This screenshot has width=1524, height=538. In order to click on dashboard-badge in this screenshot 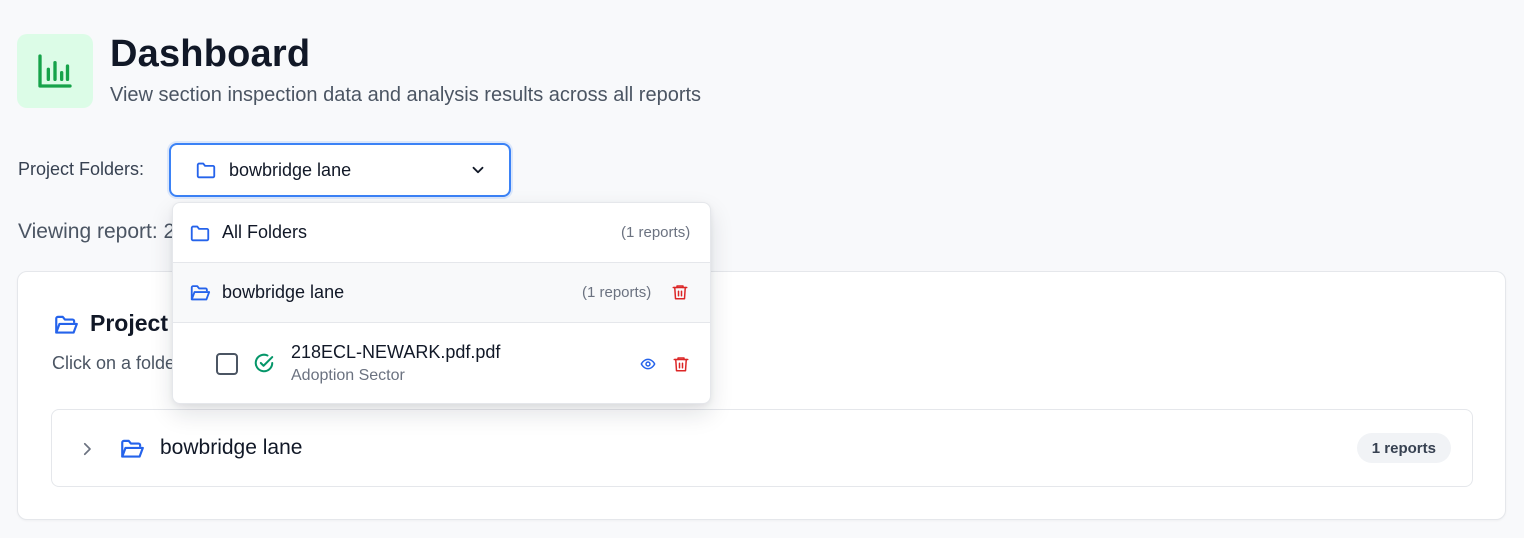, I will do `click(55, 71)`.